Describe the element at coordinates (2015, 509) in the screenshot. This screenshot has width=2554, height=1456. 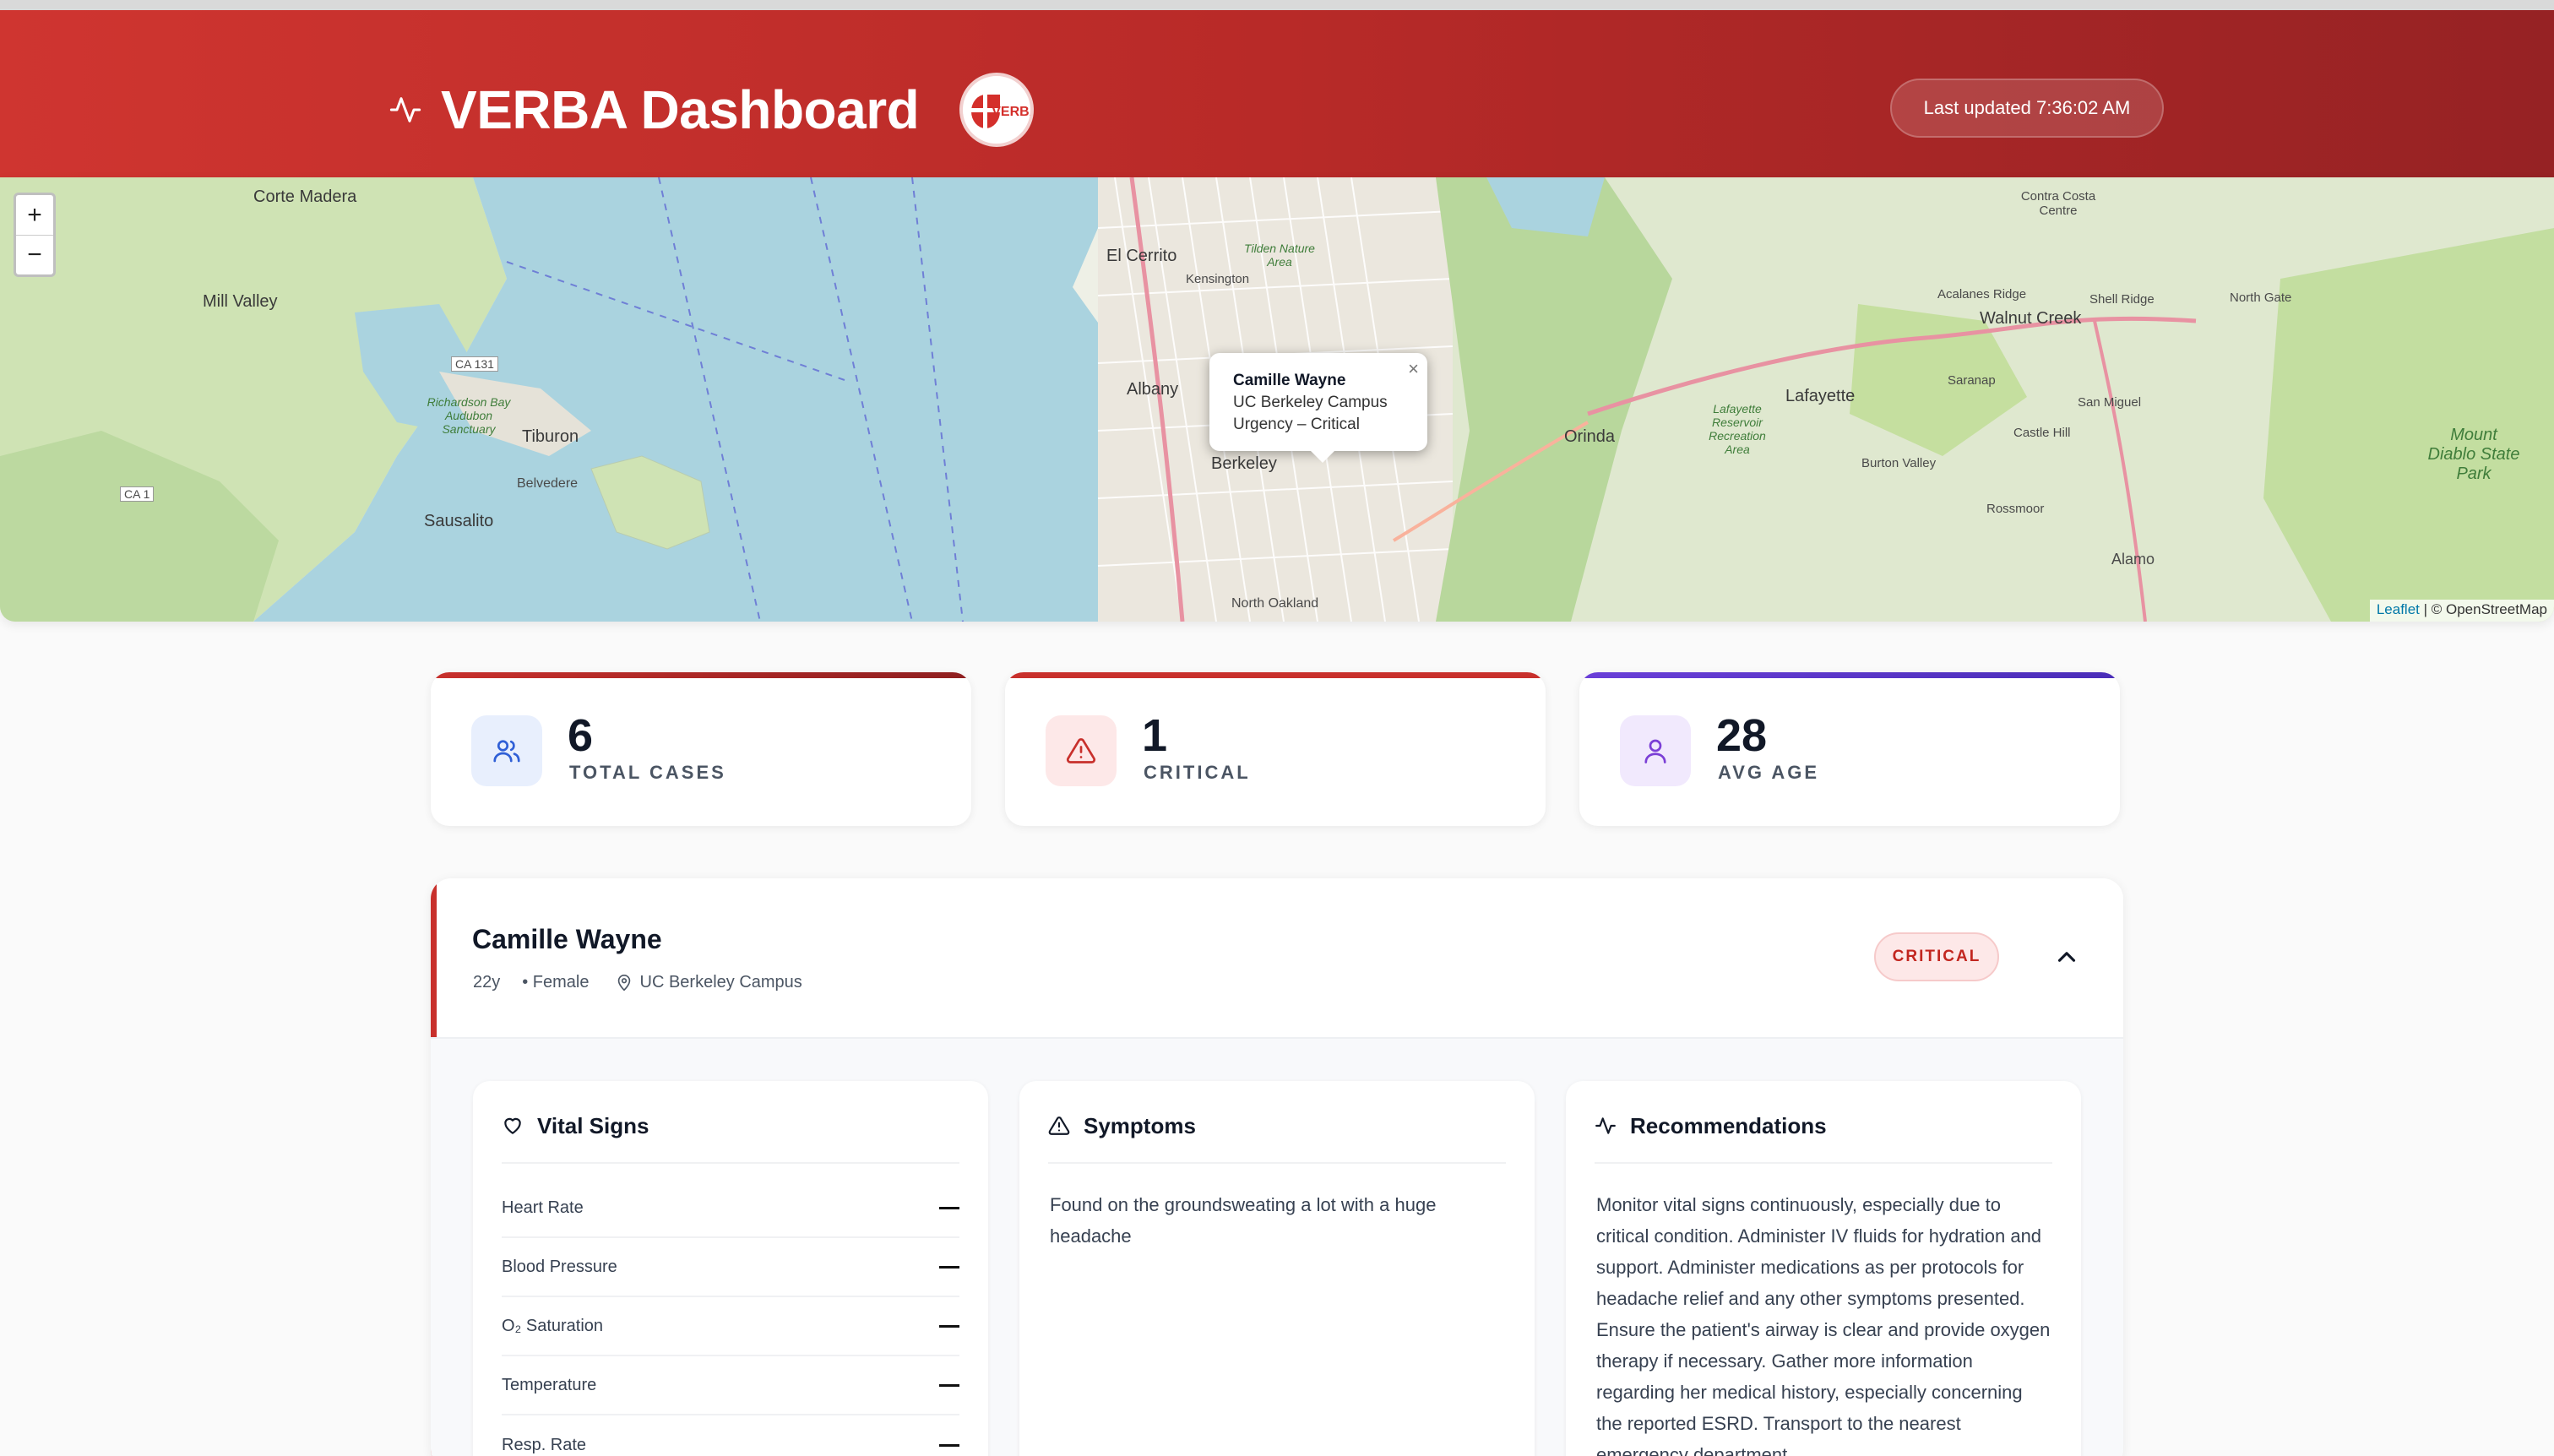
I see `map-place-label: Rossmoor` at that location.